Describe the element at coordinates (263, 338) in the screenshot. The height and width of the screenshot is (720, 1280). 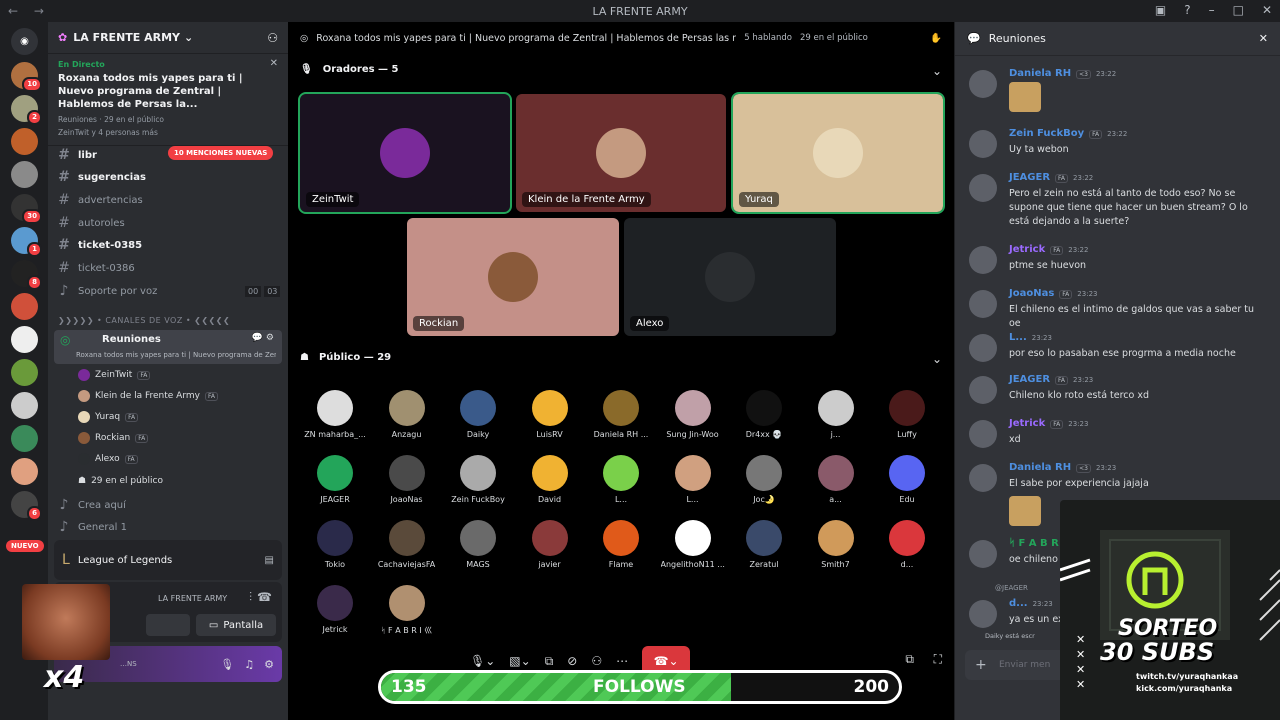
I see `stage-actions: 💬 ⚙` at that location.